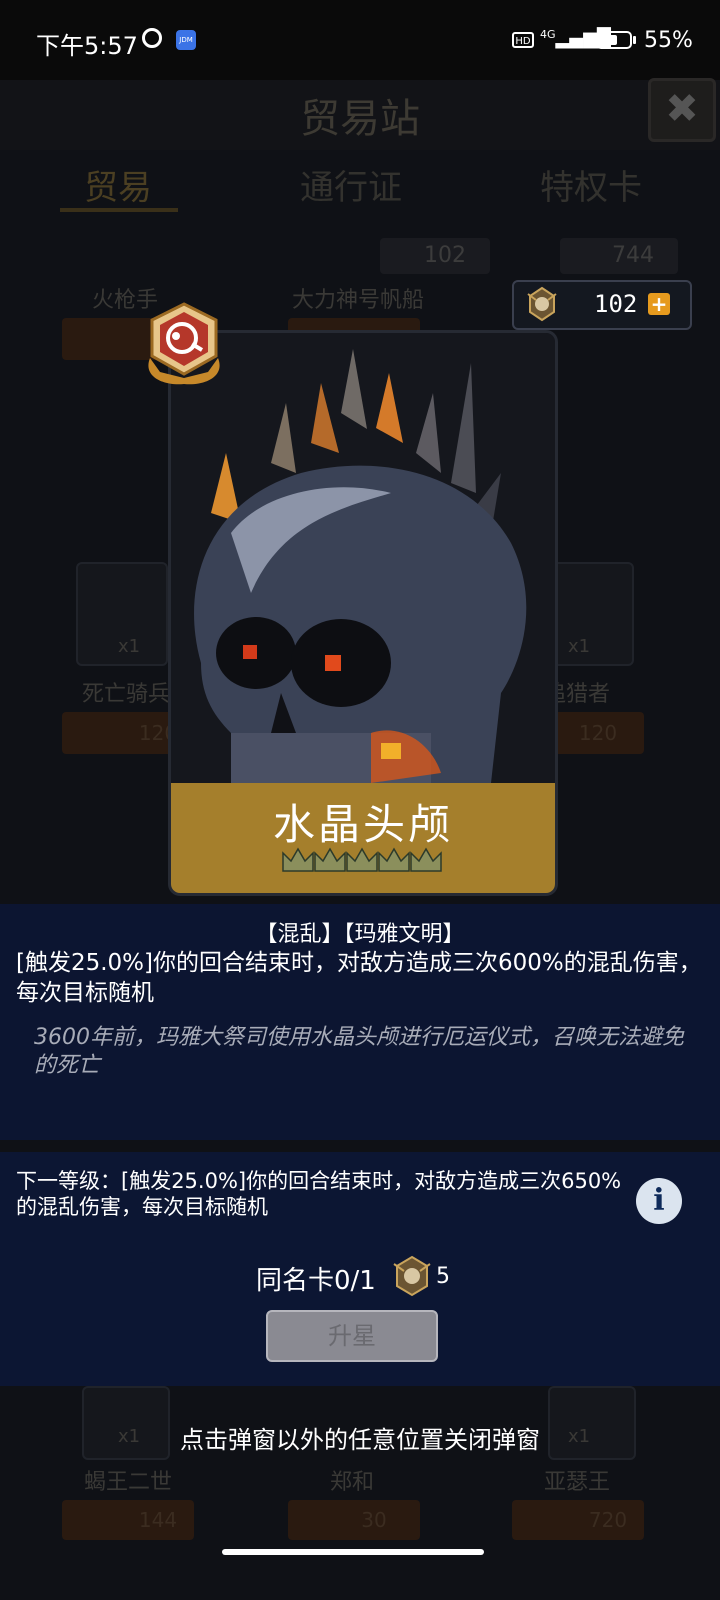 The image size is (720, 1600). I want to click on currency-value: 102, so click(616, 304).